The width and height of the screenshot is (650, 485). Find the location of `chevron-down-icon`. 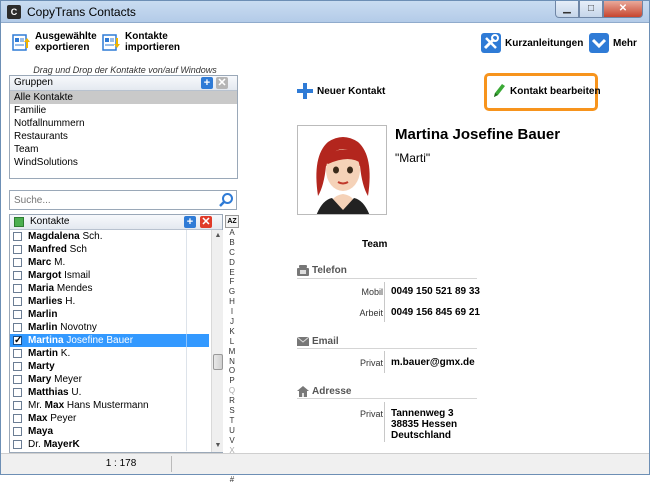

chevron-down-icon is located at coordinates (599, 43).